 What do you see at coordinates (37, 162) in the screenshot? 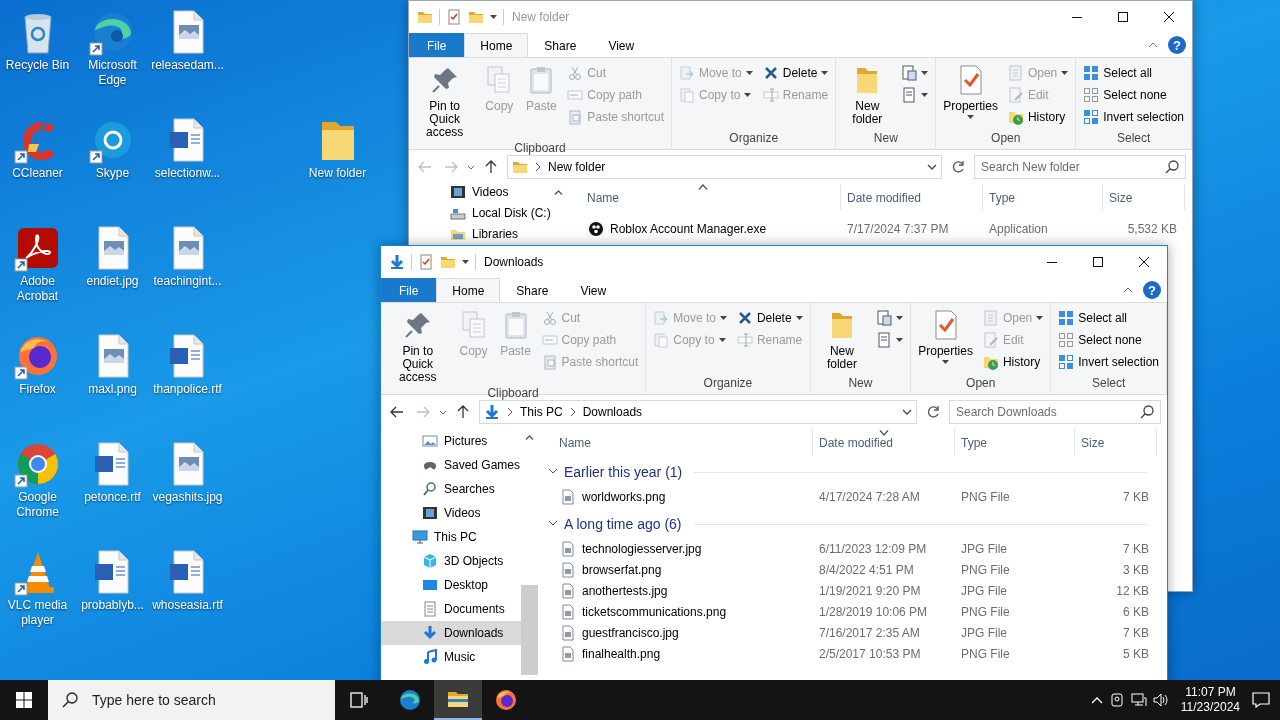
I see `desktop-icon: CCleaner` at bounding box center [37, 162].